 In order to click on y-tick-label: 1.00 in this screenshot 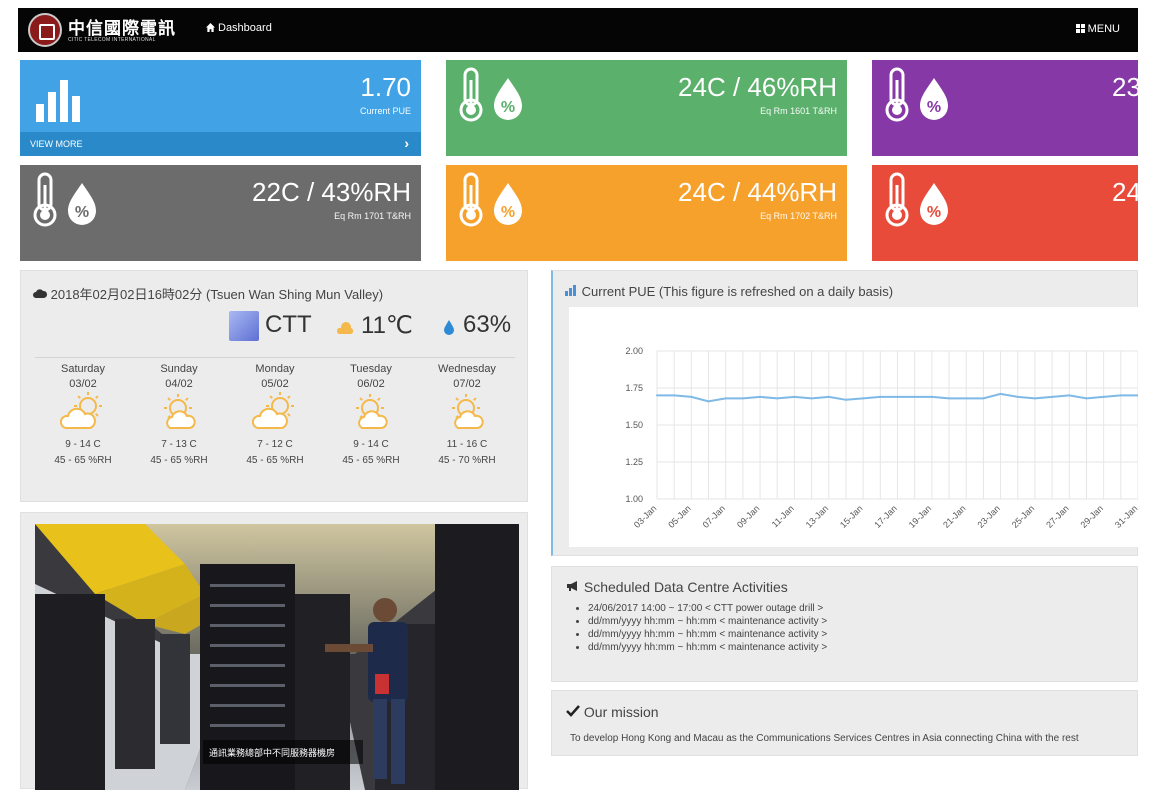, I will do `click(634, 499)`.